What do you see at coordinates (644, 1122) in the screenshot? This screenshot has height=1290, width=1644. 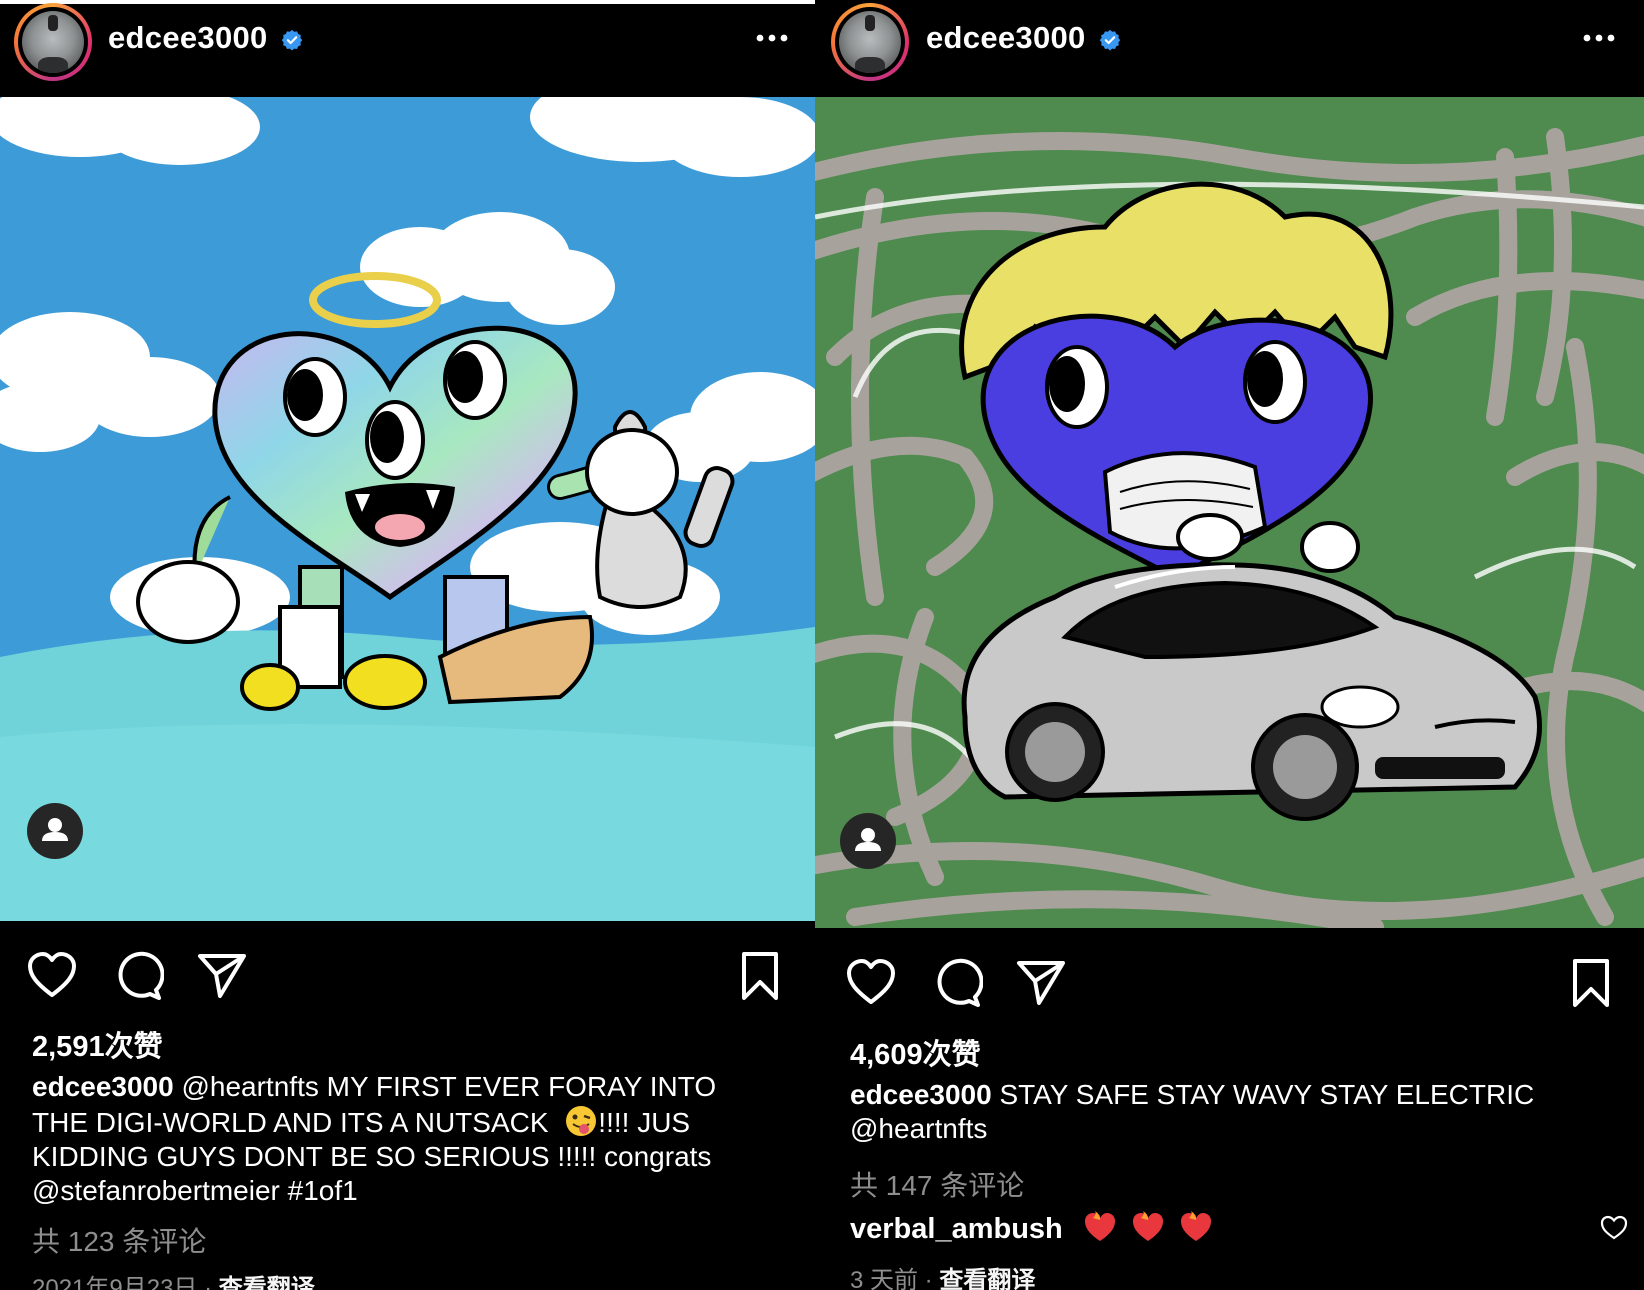 I see `caption-line-3: !!!! JUS` at bounding box center [644, 1122].